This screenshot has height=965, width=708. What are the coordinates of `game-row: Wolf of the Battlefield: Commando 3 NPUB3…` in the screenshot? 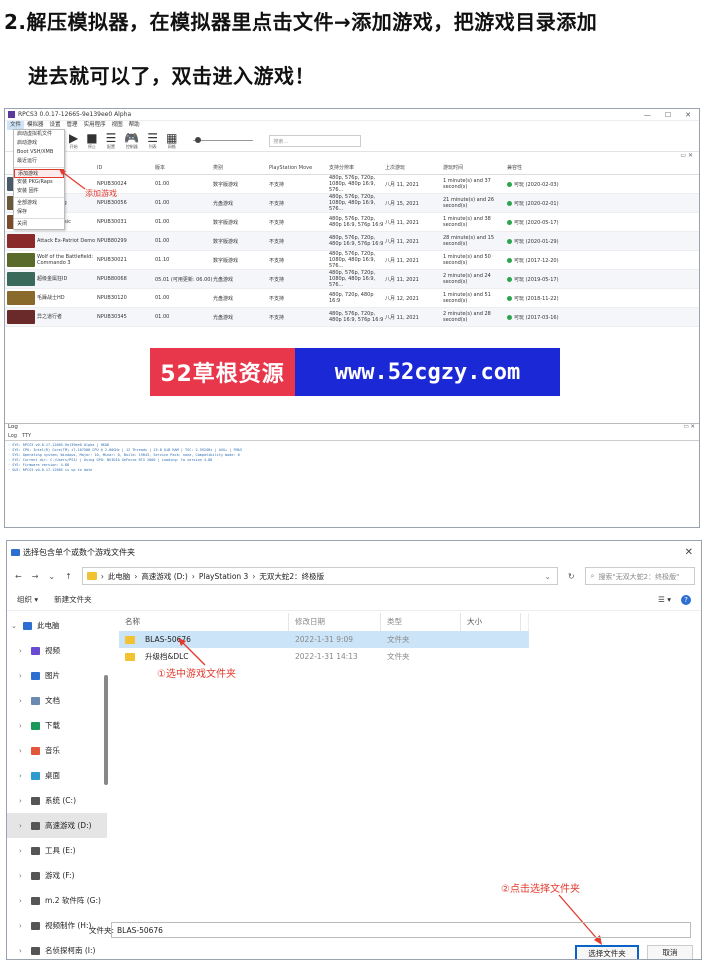 It's located at (352, 260).